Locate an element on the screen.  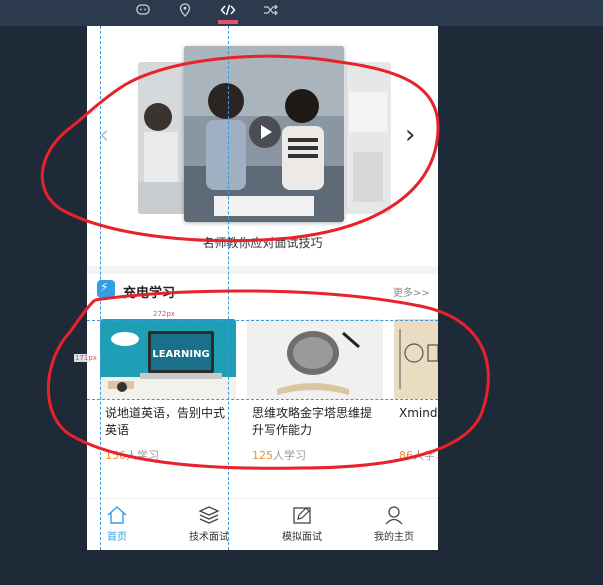
carousel-next-button: › is located at coordinates (410, 135).